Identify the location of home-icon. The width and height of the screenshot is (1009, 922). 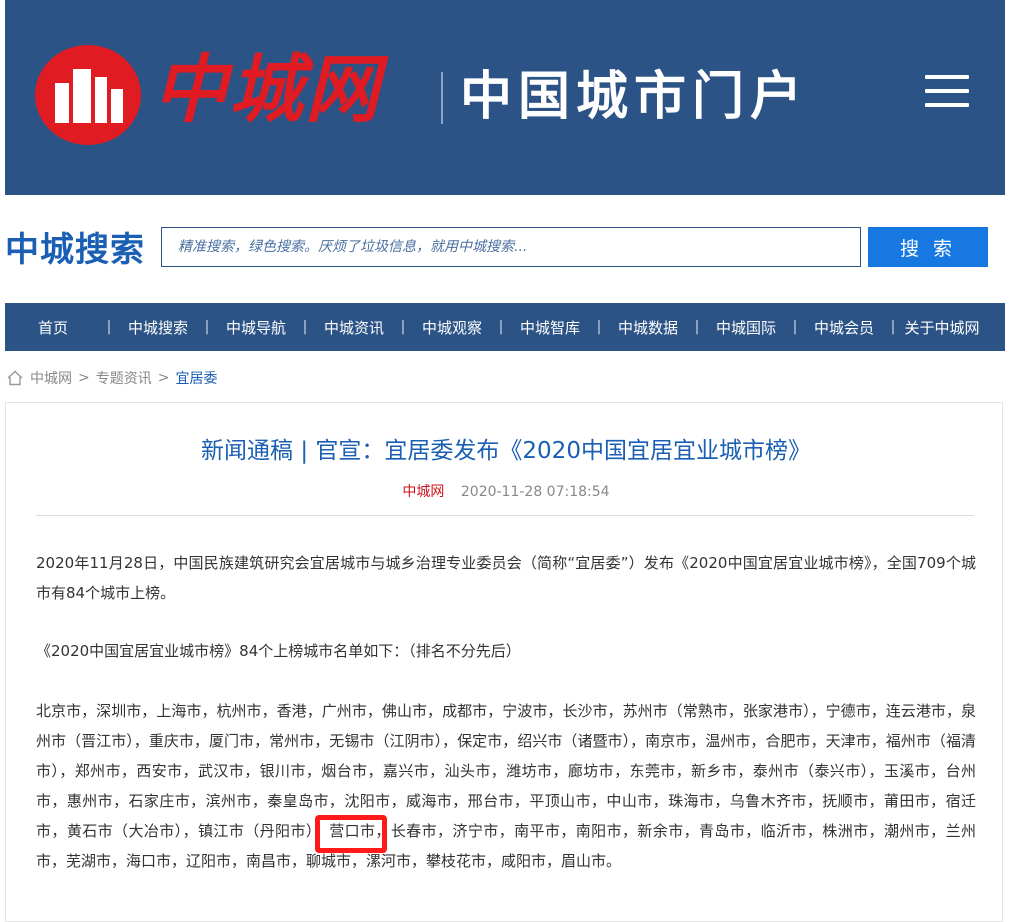
(15, 378).